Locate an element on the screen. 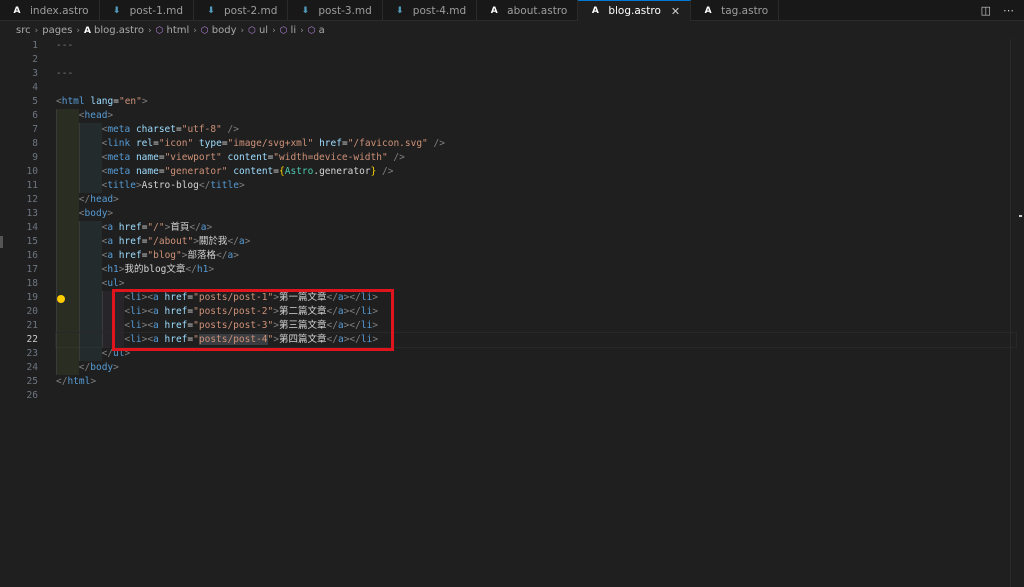 The width and height of the screenshot is (1024, 587). tab-post-2-md: ⬇ post-2.md is located at coordinates (241, 10).